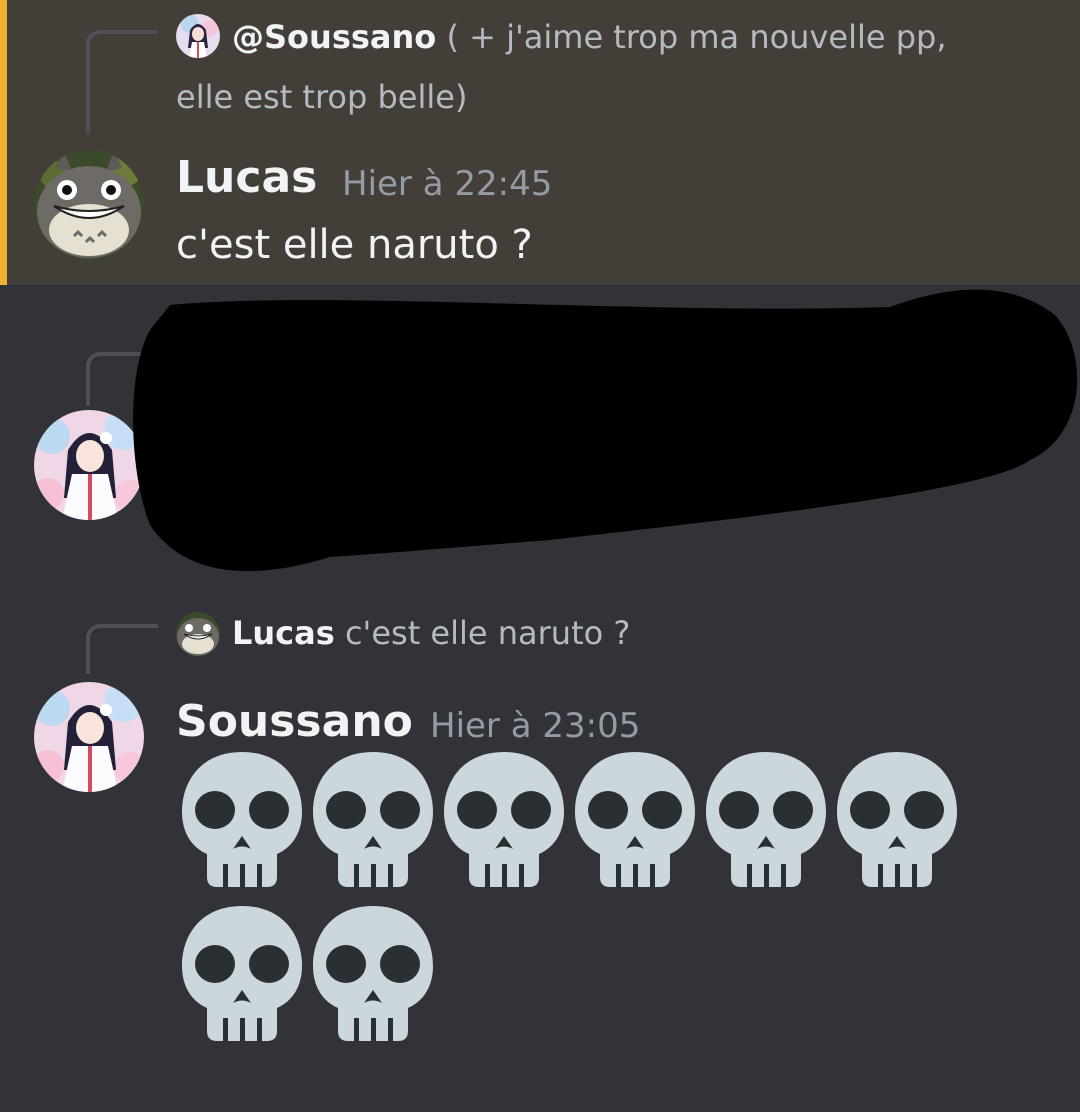 This screenshot has width=1080, height=1112. Describe the element at coordinates (487, 633) in the screenshot. I see `reply-text: c'est elle naruto ?` at that location.